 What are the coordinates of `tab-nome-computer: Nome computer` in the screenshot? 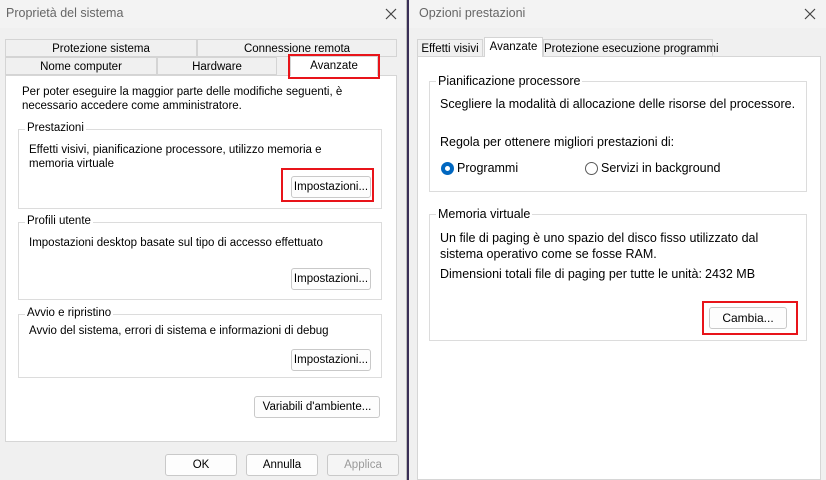 It's located at (81, 66).